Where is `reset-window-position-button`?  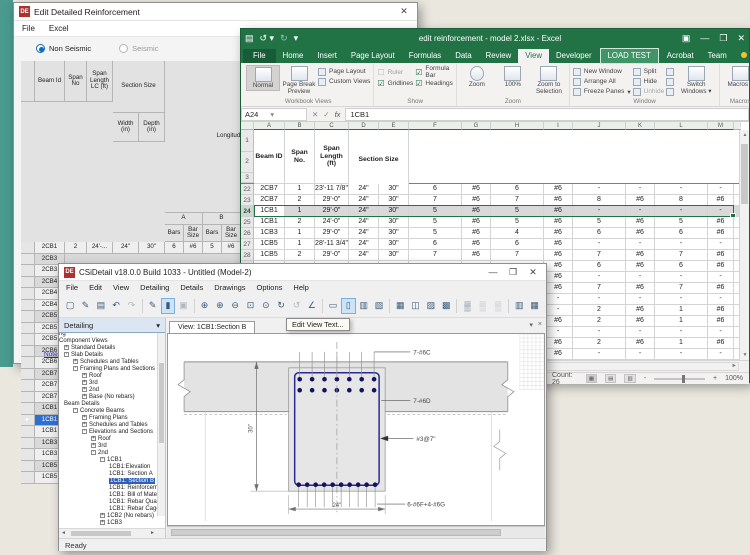
reset-window-position-button is located at coordinates (670, 91).